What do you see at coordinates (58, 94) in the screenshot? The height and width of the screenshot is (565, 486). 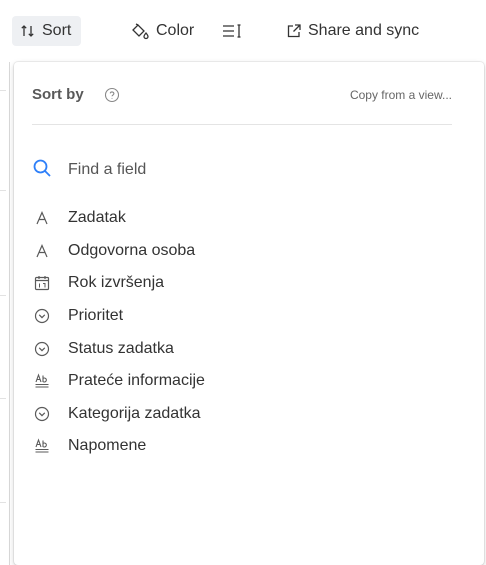 I see `sort-popup-title: Sort by` at bounding box center [58, 94].